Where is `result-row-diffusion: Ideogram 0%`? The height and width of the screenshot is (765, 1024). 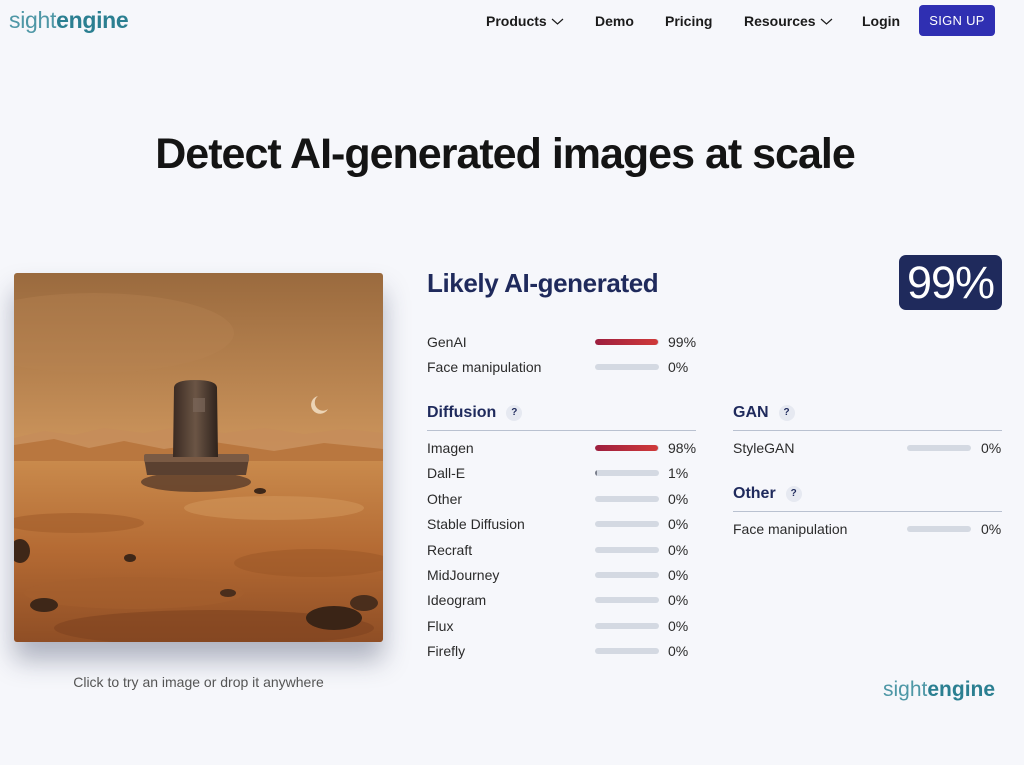 result-row-diffusion: Ideogram 0% is located at coordinates (567, 600).